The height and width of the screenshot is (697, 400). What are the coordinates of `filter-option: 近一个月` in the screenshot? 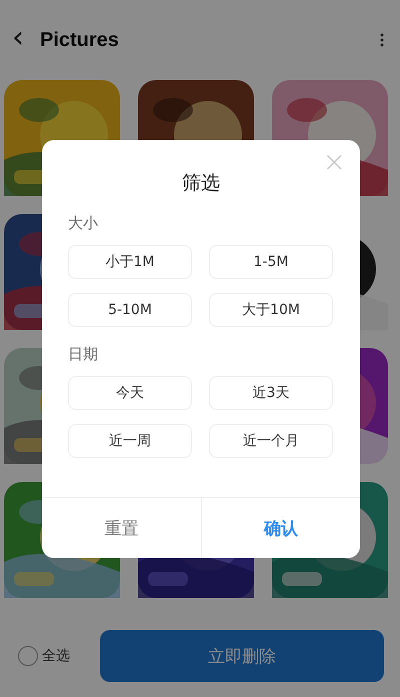 It's located at (271, 441).